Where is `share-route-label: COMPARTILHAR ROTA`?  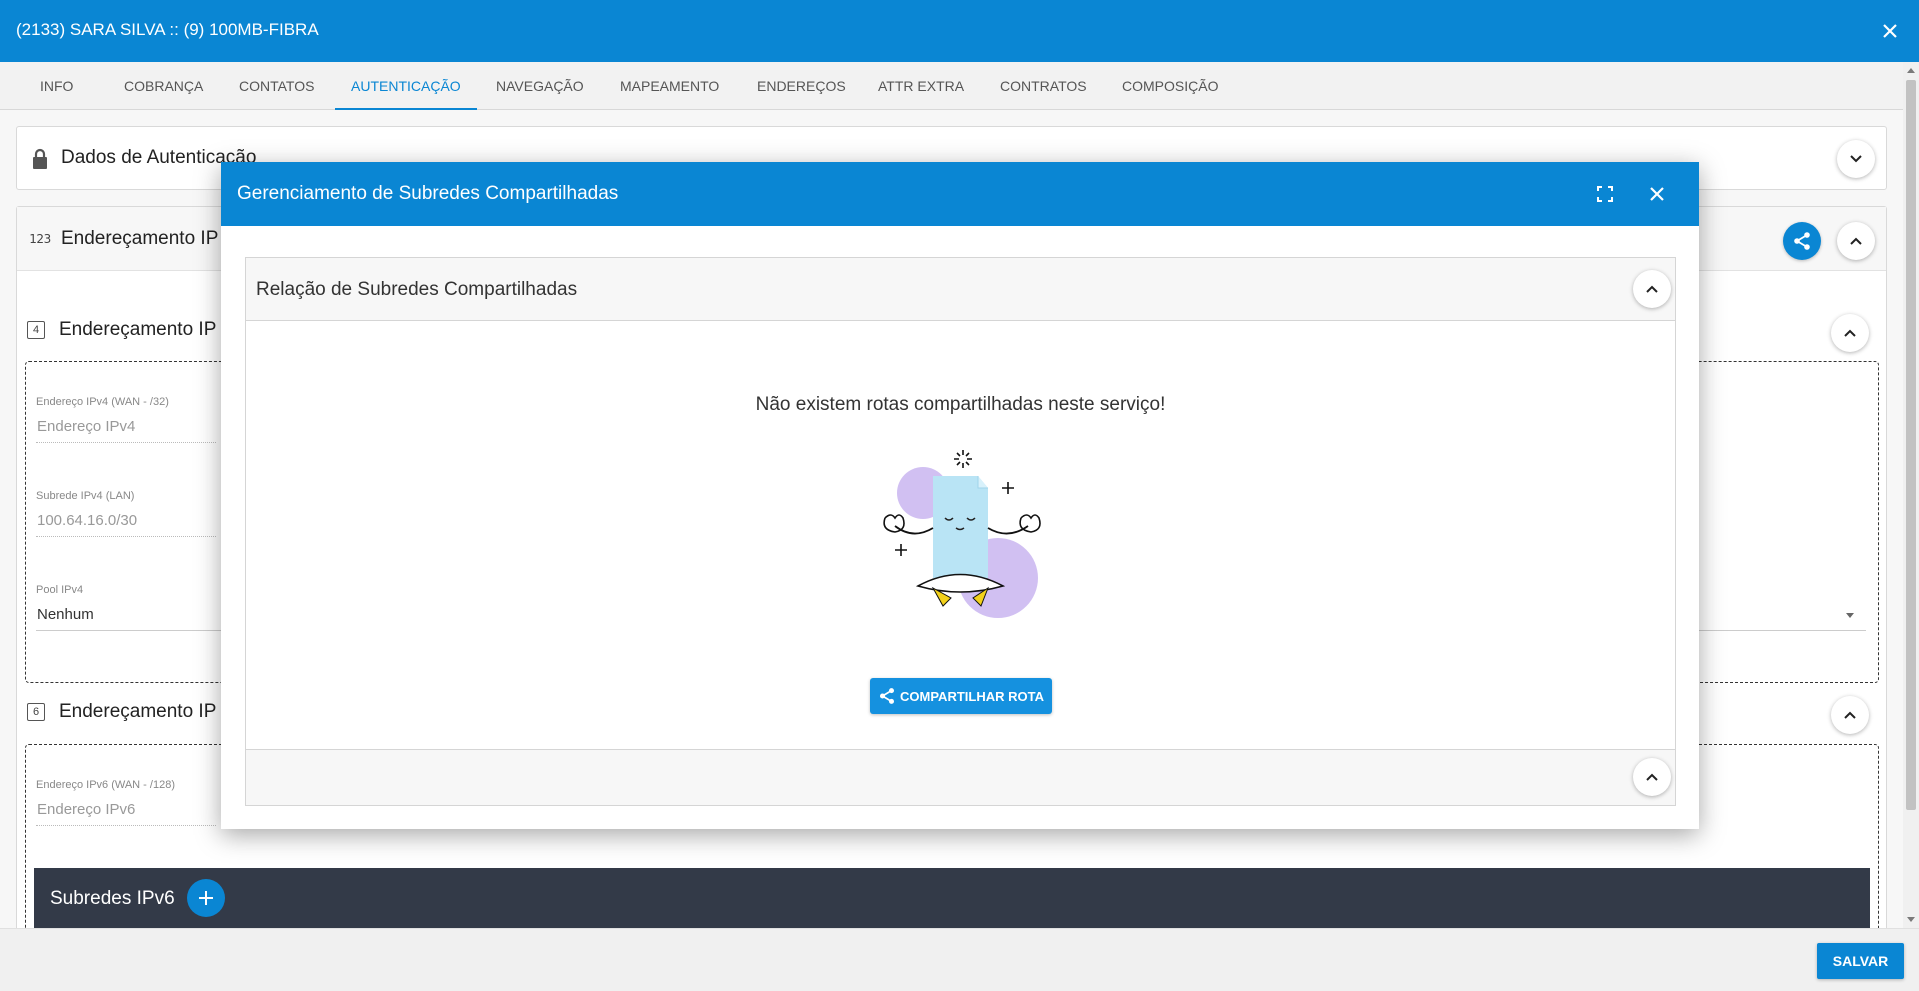
share-route-label: COMPARTILHAR ROTA is located at coordinates (972, 696).